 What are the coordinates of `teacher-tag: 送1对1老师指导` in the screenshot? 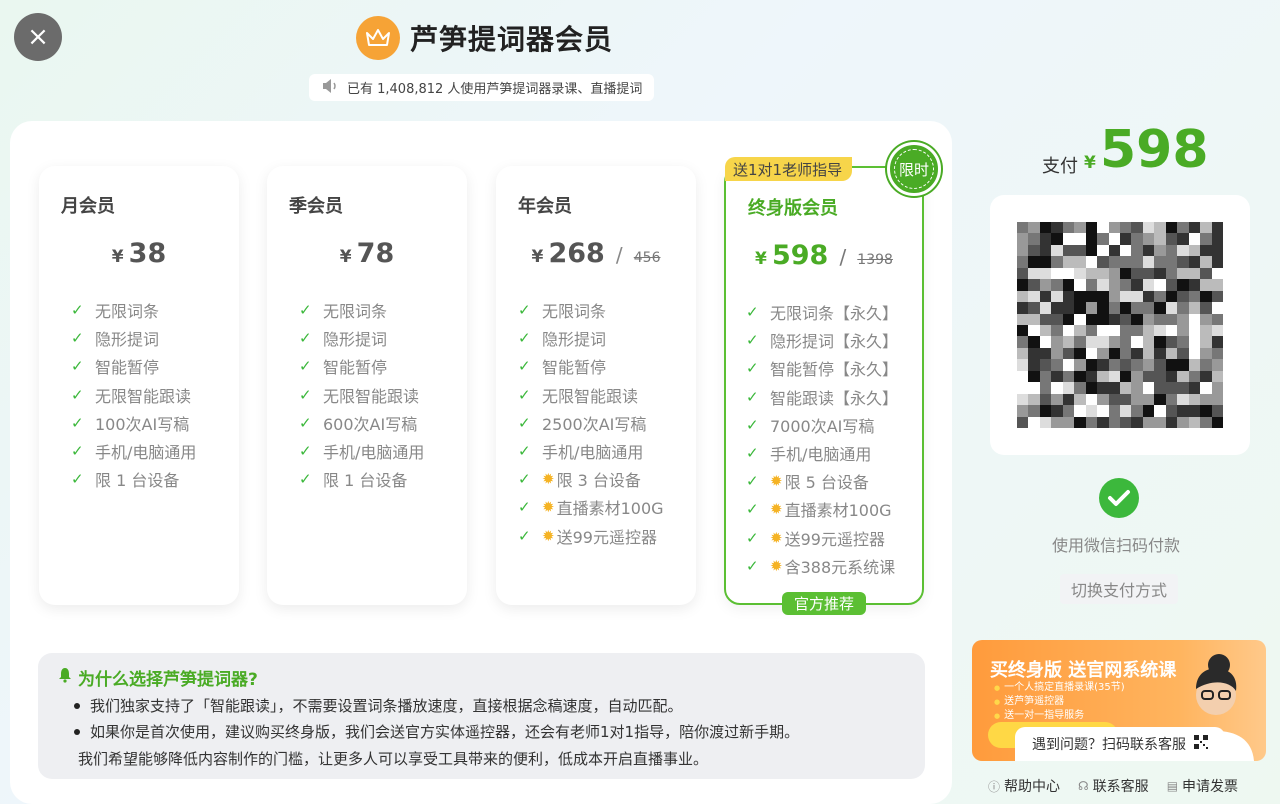 It's located at (789, 169).